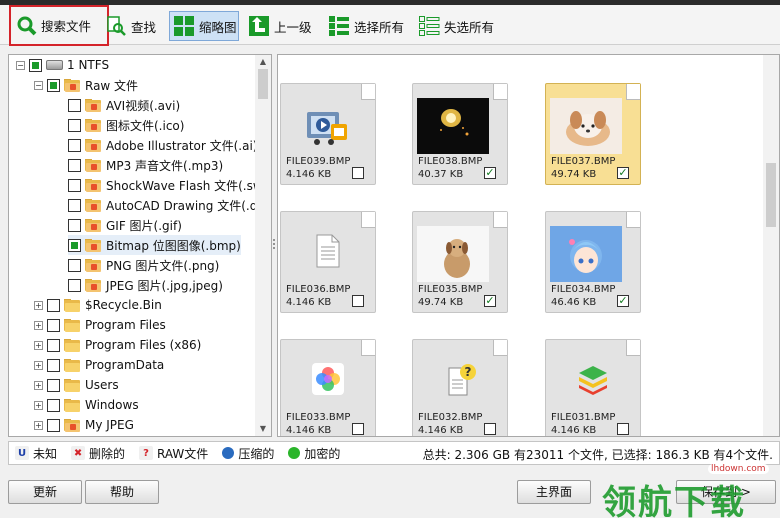  What do you see at coordinates (59, 25) in the screenshot?
I see `search-files-button: 搜索文件` at bounding box center [59, 25].